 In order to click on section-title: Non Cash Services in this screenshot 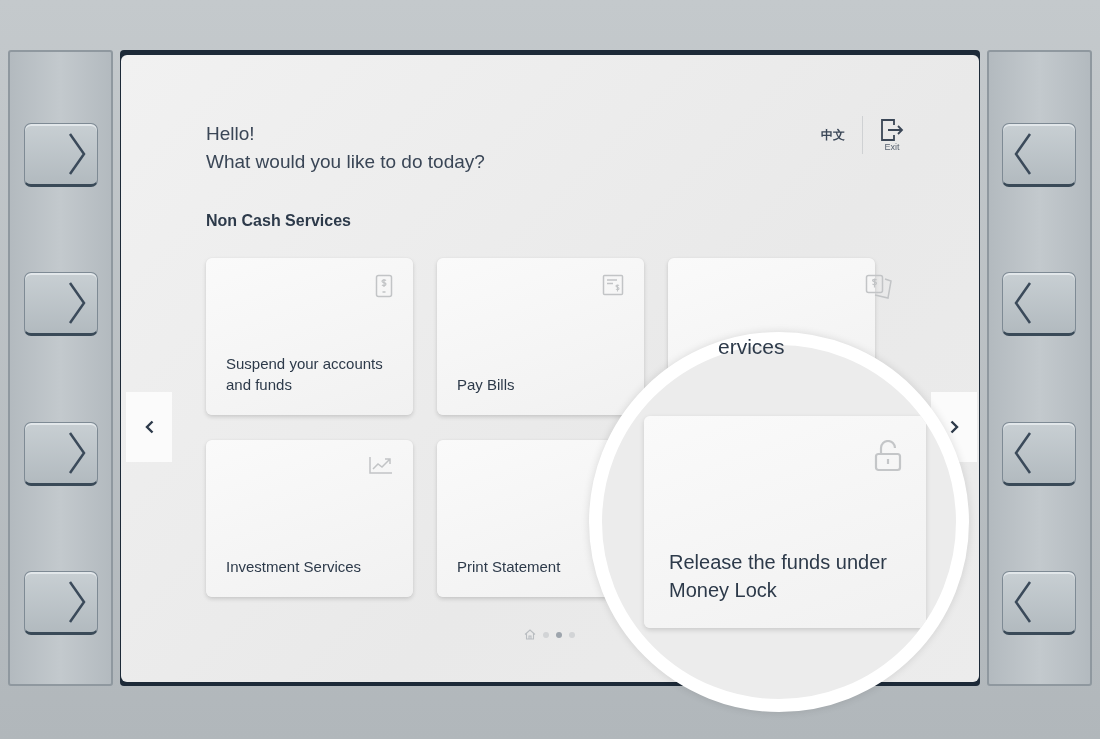, I will do `click(279, 221)`.